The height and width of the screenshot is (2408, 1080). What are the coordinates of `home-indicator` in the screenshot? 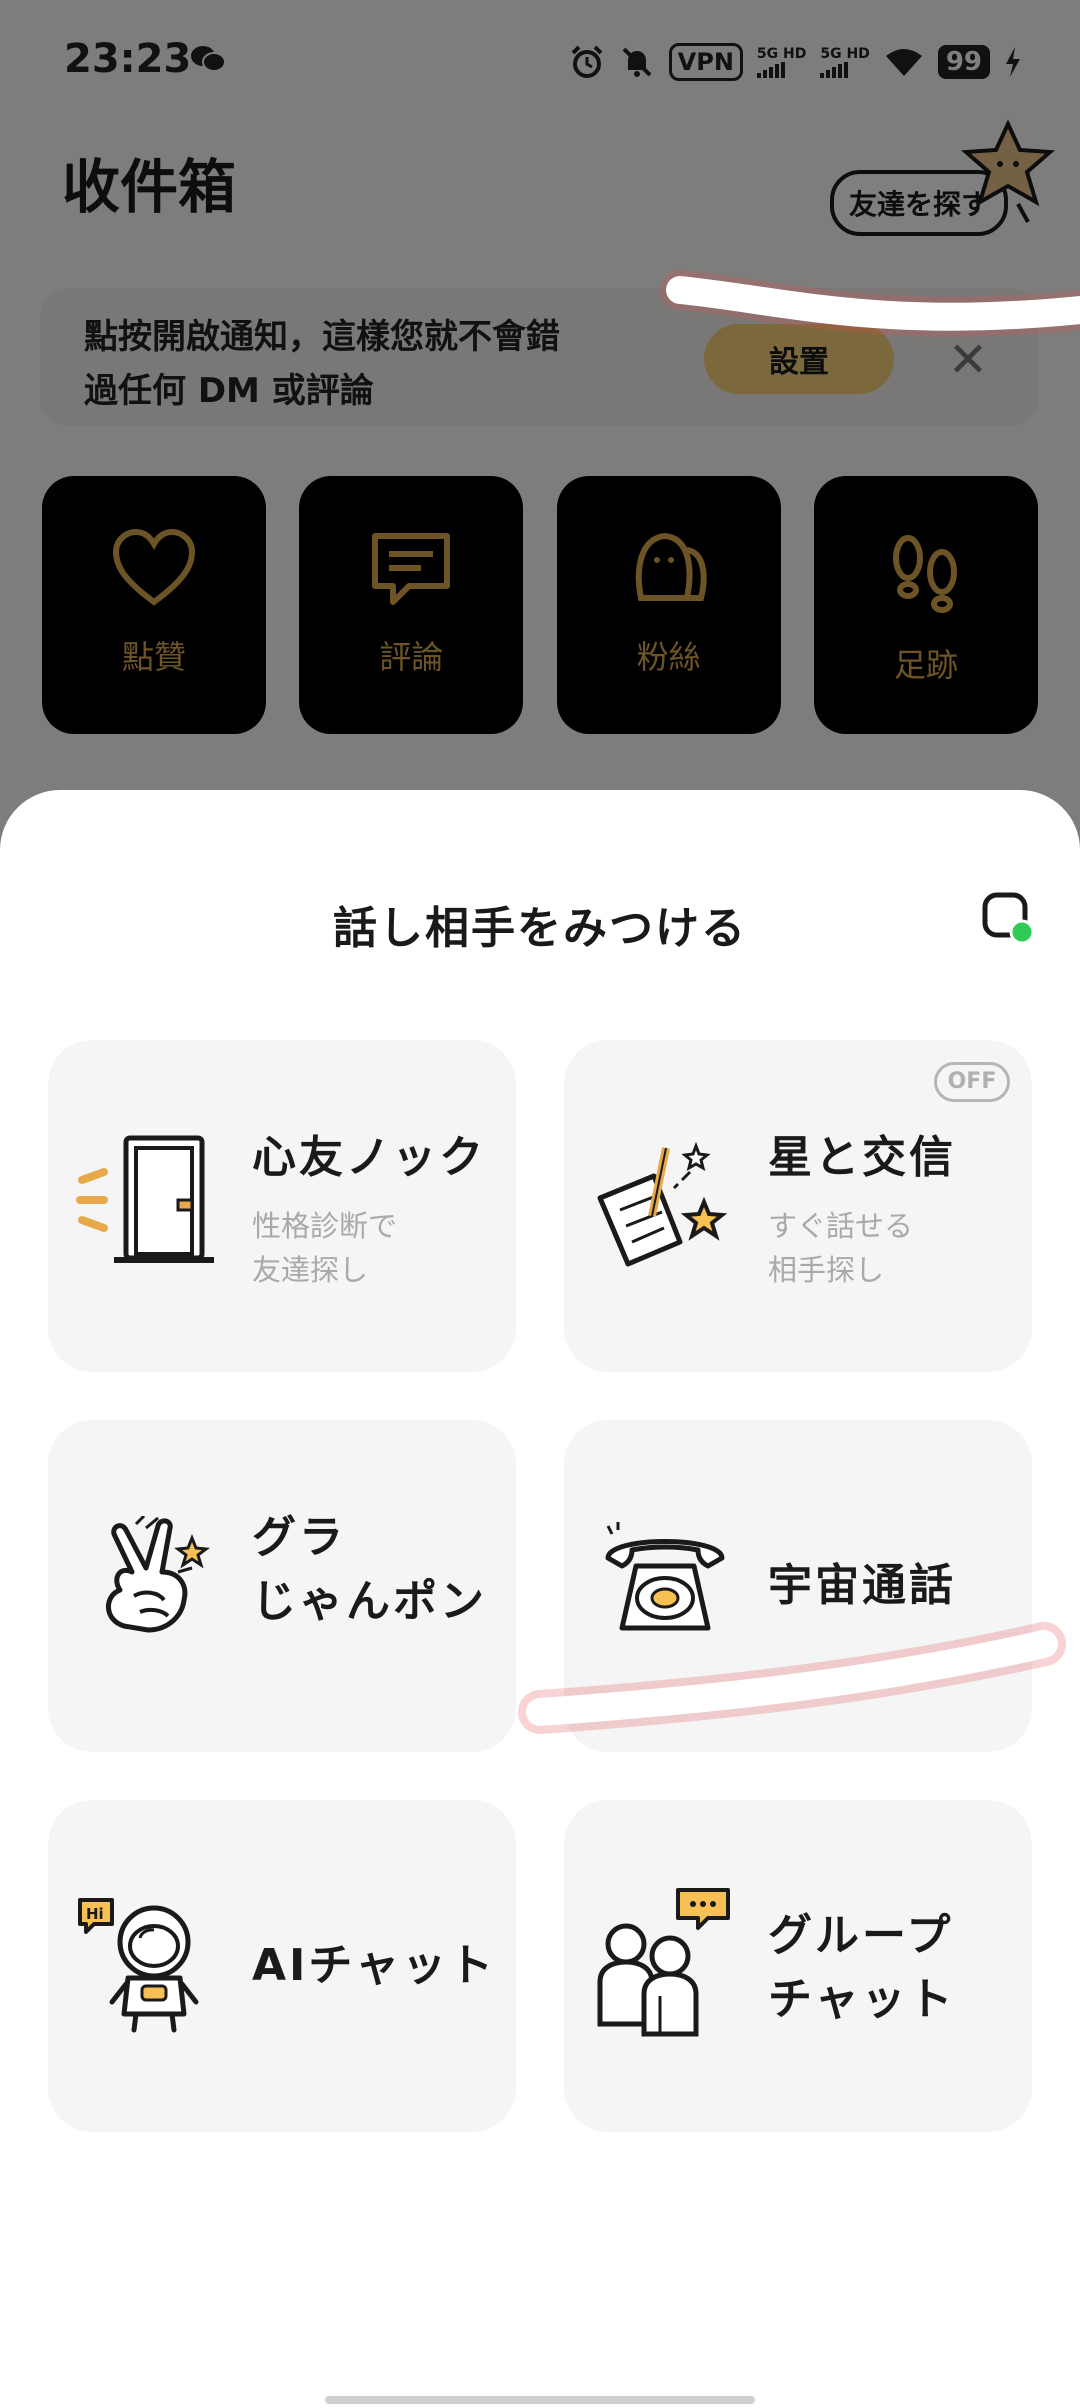 It's located at (540, 2400).